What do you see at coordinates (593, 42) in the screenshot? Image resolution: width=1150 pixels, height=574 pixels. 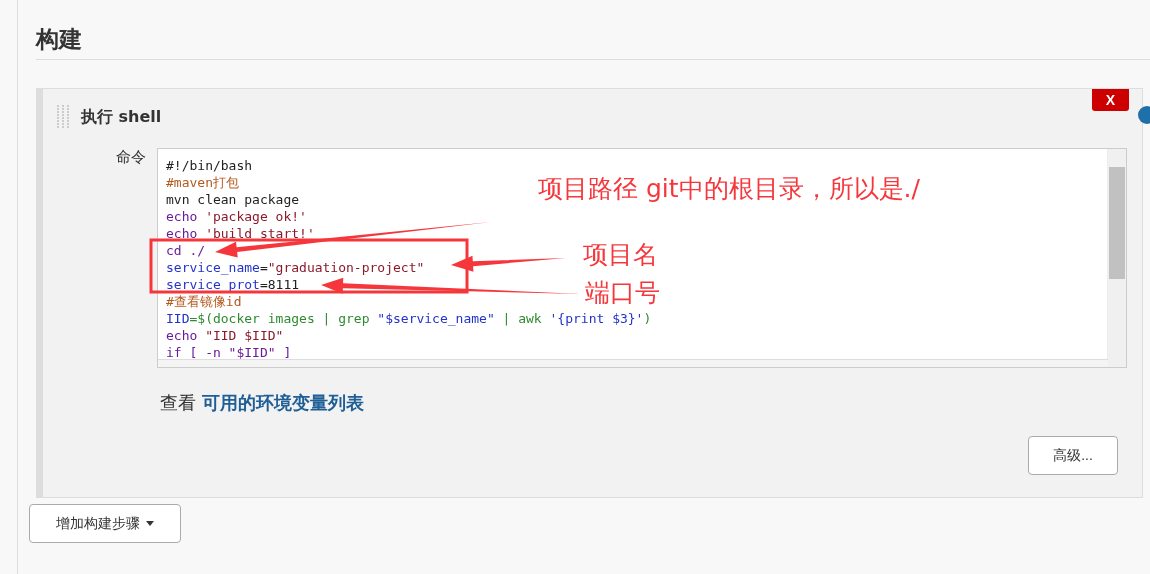 I see `section-heading: 构建` at bounding box center [593, 42].